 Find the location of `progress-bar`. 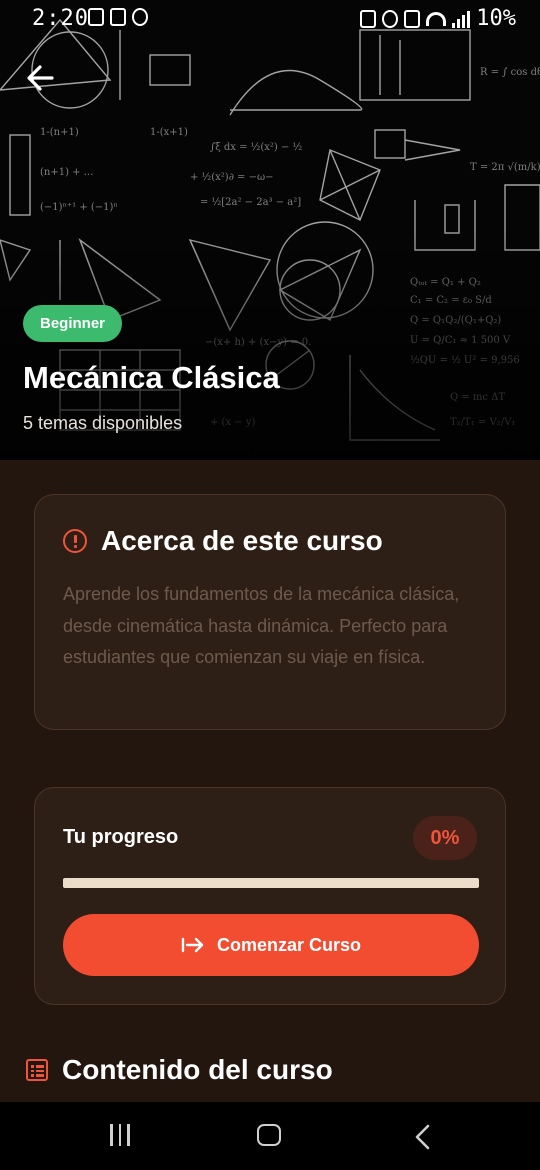

progress-bar is located at coordinates (271, 883).